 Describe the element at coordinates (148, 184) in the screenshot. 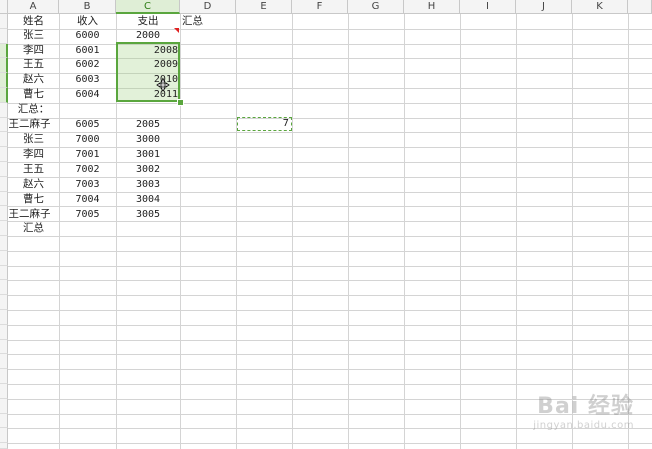

I see `cell-c12: 3003` at that location.